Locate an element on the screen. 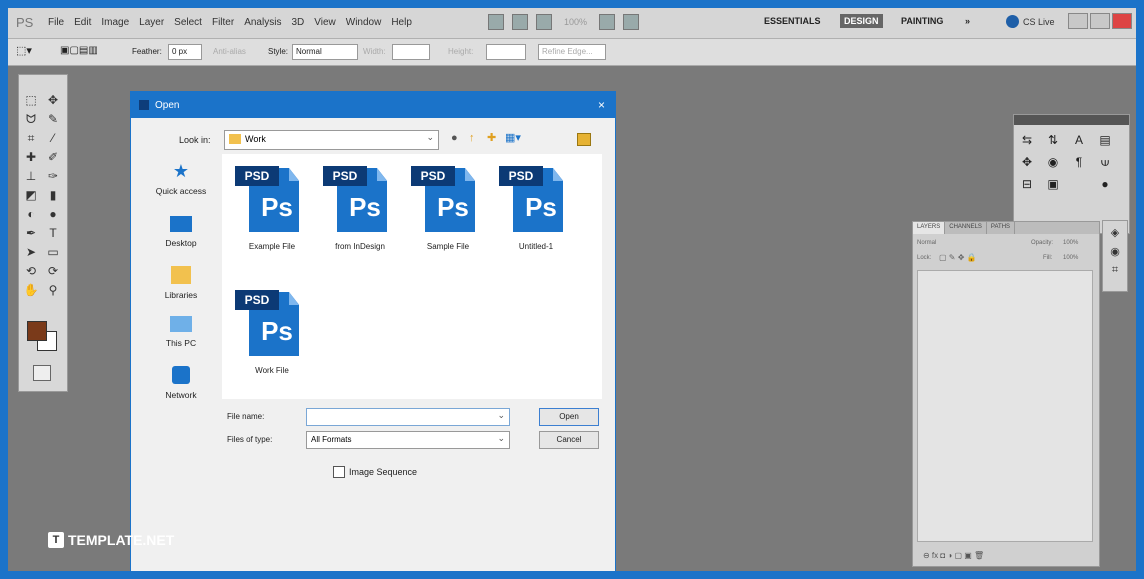  marquee-icon: ⬚ is located at coordinates (31, 100).